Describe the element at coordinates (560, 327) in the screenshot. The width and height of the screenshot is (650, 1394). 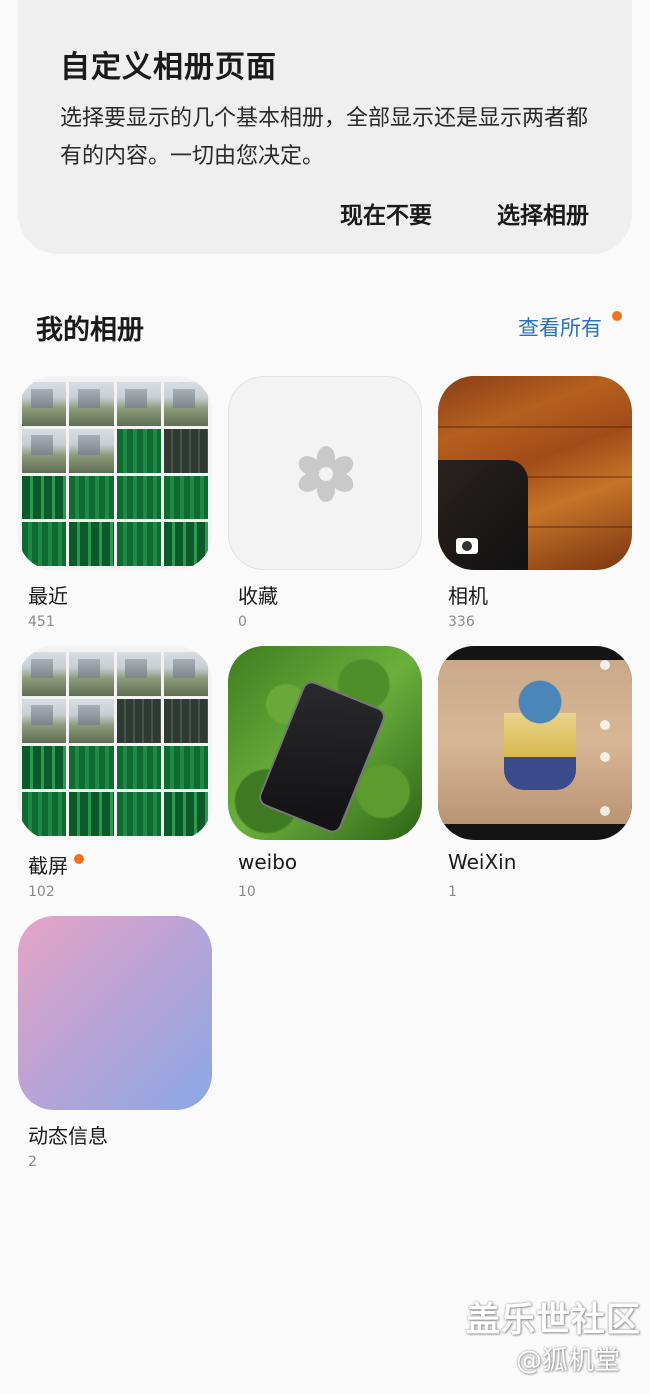
I see `view-all-link: 查看所有` at that location.